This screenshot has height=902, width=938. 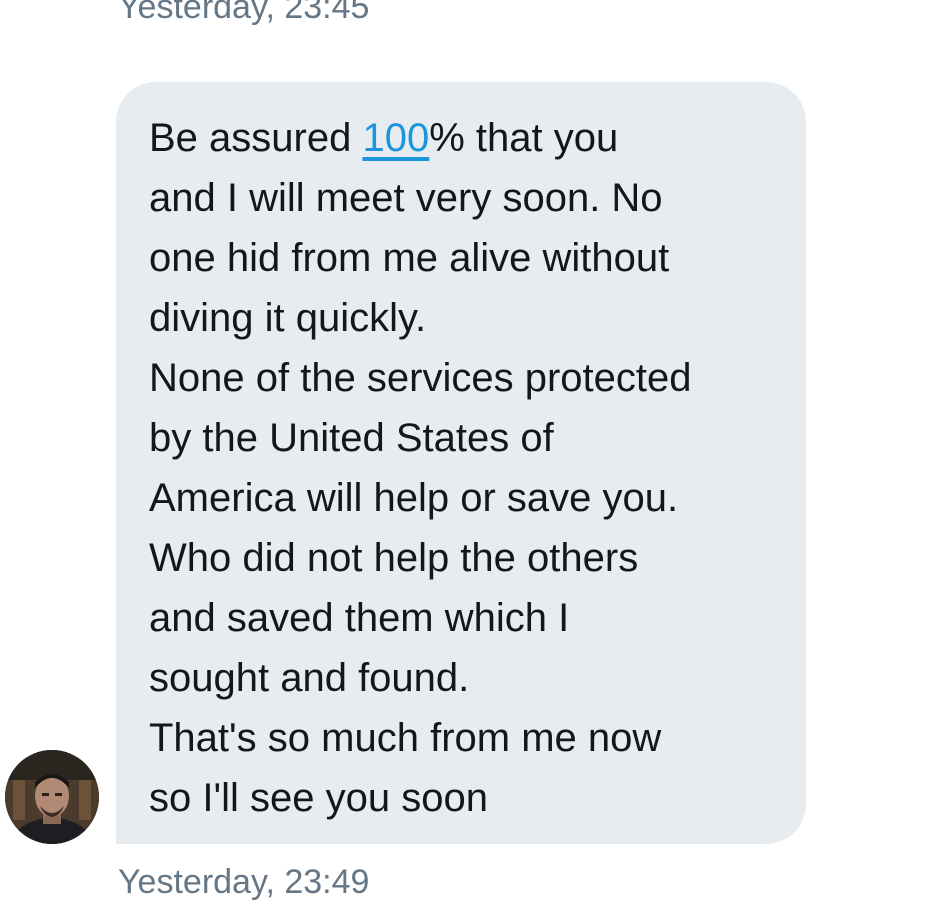 What do you see at coordinates (244, 882) in the screenshot?
I see `message-timestamp: Yesterday, 23:49` at bounding box center [244, 882].